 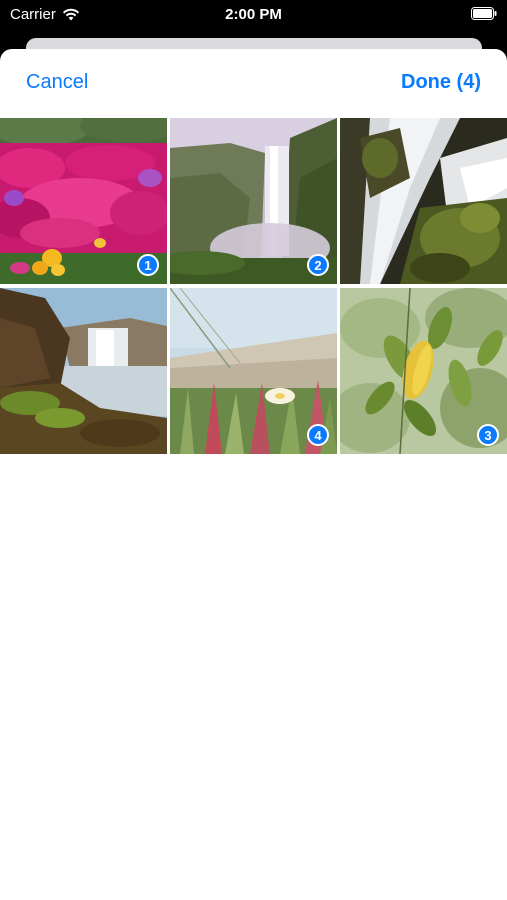 I want to click on done-button: Done (4), so click(x=441, y=82).